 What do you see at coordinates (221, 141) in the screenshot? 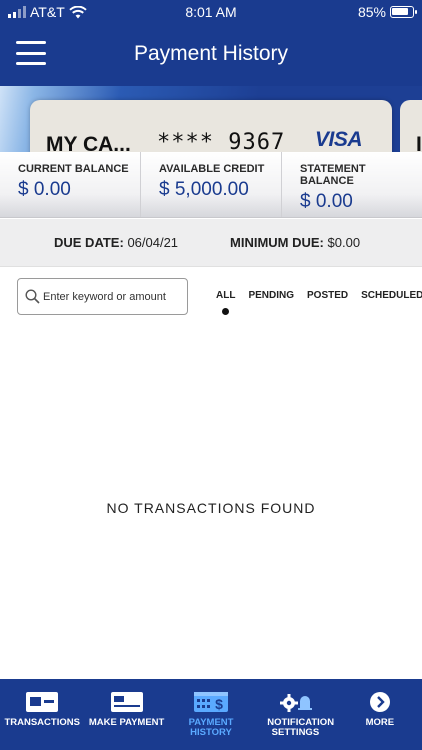
I see `card-last4: **** 9367` at bounding box center [221, 141].